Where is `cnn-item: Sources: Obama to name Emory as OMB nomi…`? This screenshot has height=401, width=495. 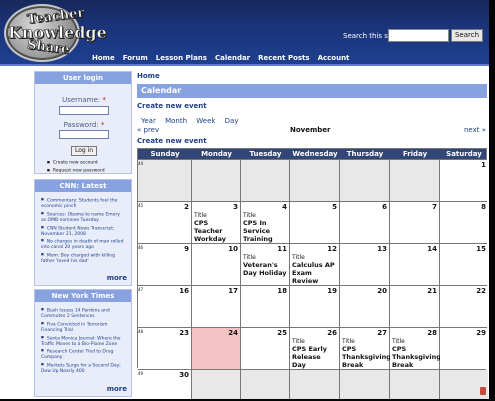 cnn-item: Sources: Obama to name Emory as OMB nomi… is located at coordinates (83, 217).